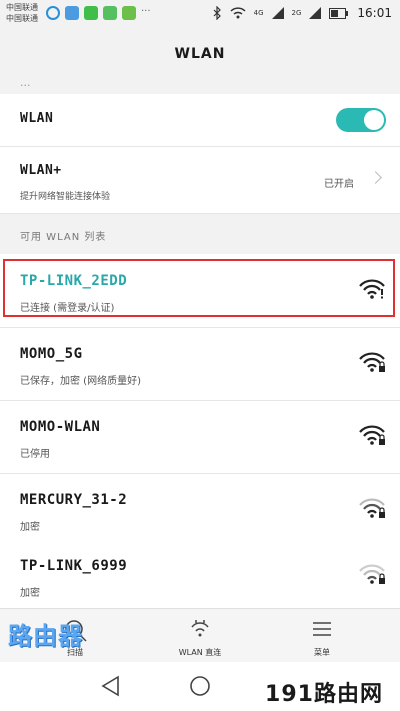 The image size is (400, 711). What do you see at coordinates (72, 13) in the screenshot?
I see `cloud-app-icon` at bounding box center [72, 13].